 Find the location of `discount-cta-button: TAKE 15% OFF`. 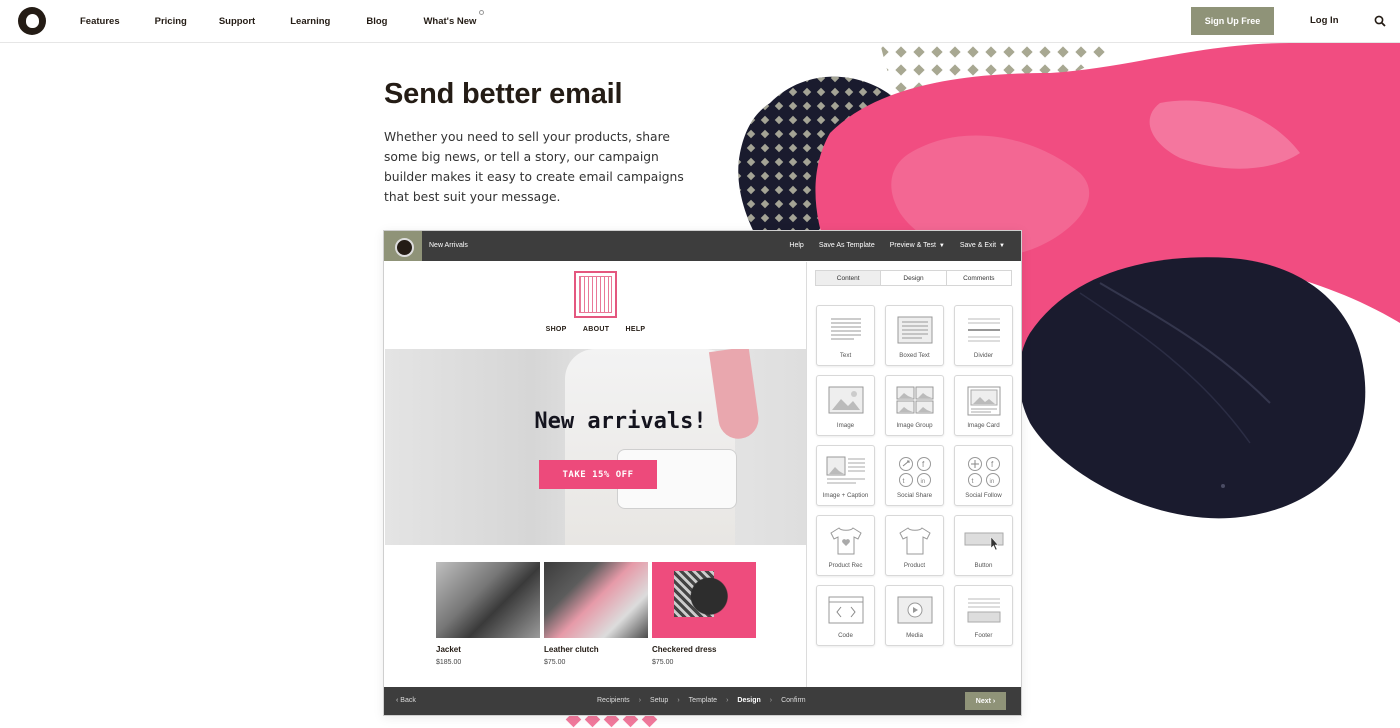

discount-cta-button: TAKE 15% OFF is located at coordinates (598, 474).